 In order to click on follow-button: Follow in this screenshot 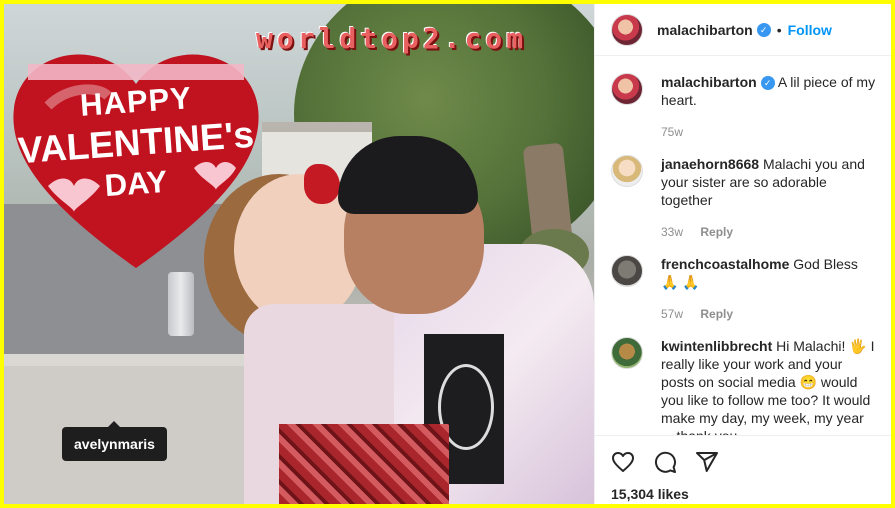, I will do `click(810, 30)`.